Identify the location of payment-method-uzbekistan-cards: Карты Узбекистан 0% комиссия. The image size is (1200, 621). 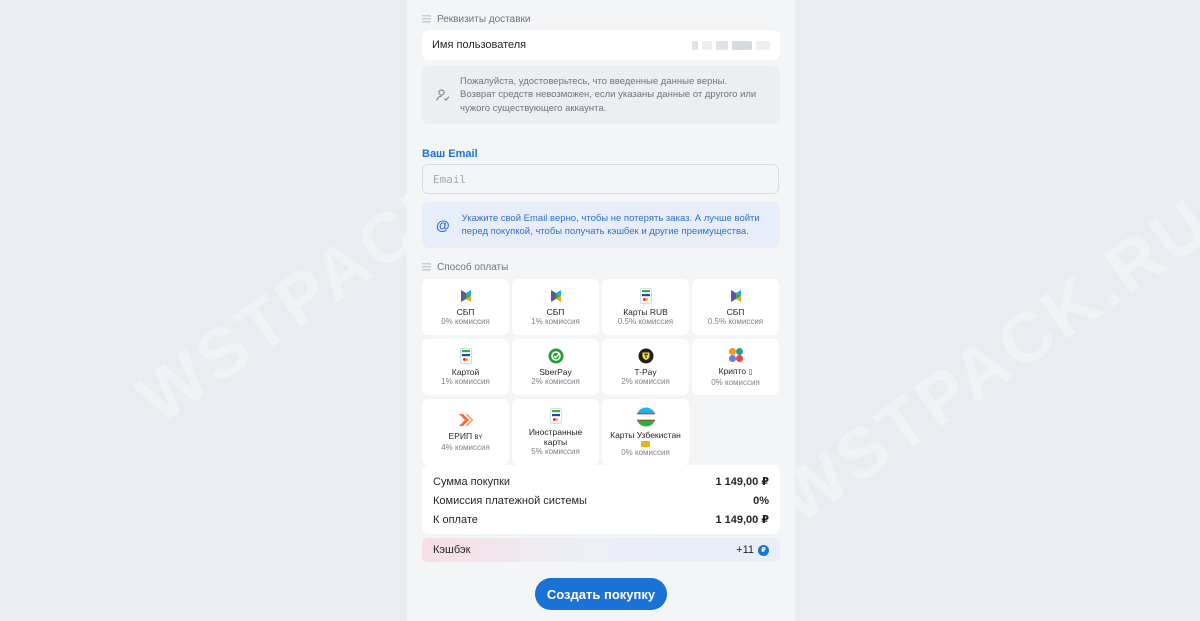
(645, 432).